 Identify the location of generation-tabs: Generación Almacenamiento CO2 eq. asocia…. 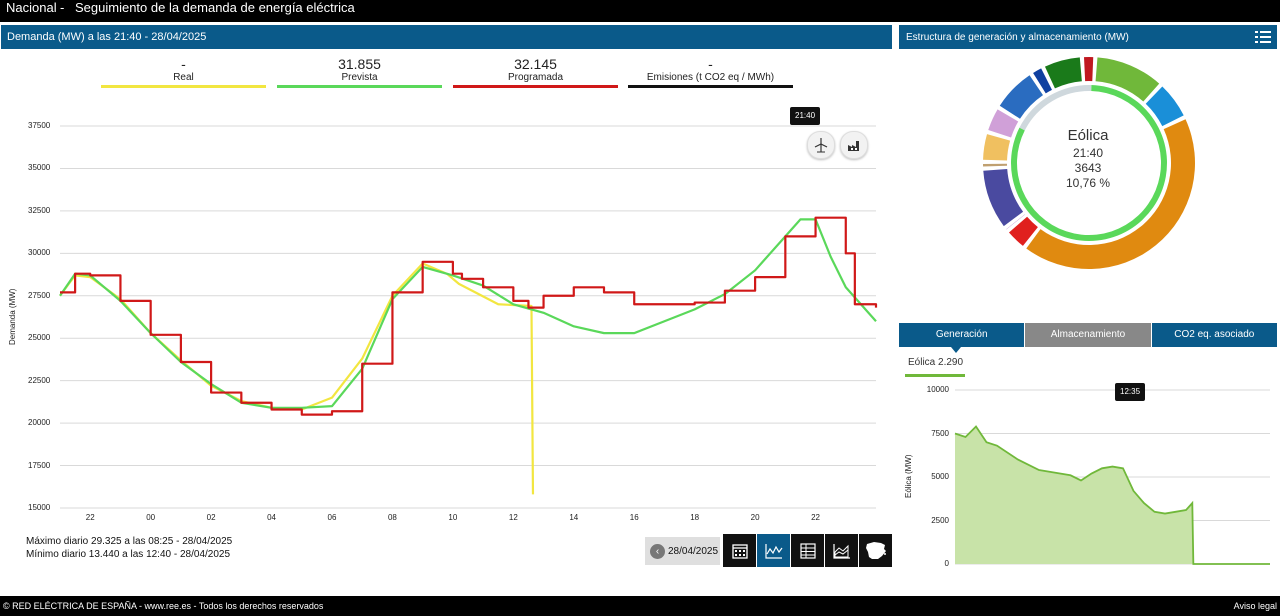
(1088, 335).